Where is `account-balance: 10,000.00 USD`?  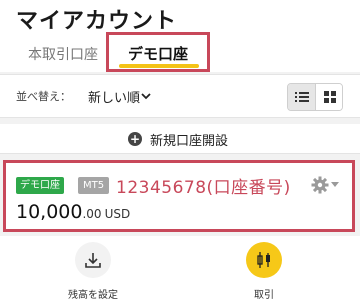
account-balance: 10,000.00 USD is located at coordinates (73, 212).